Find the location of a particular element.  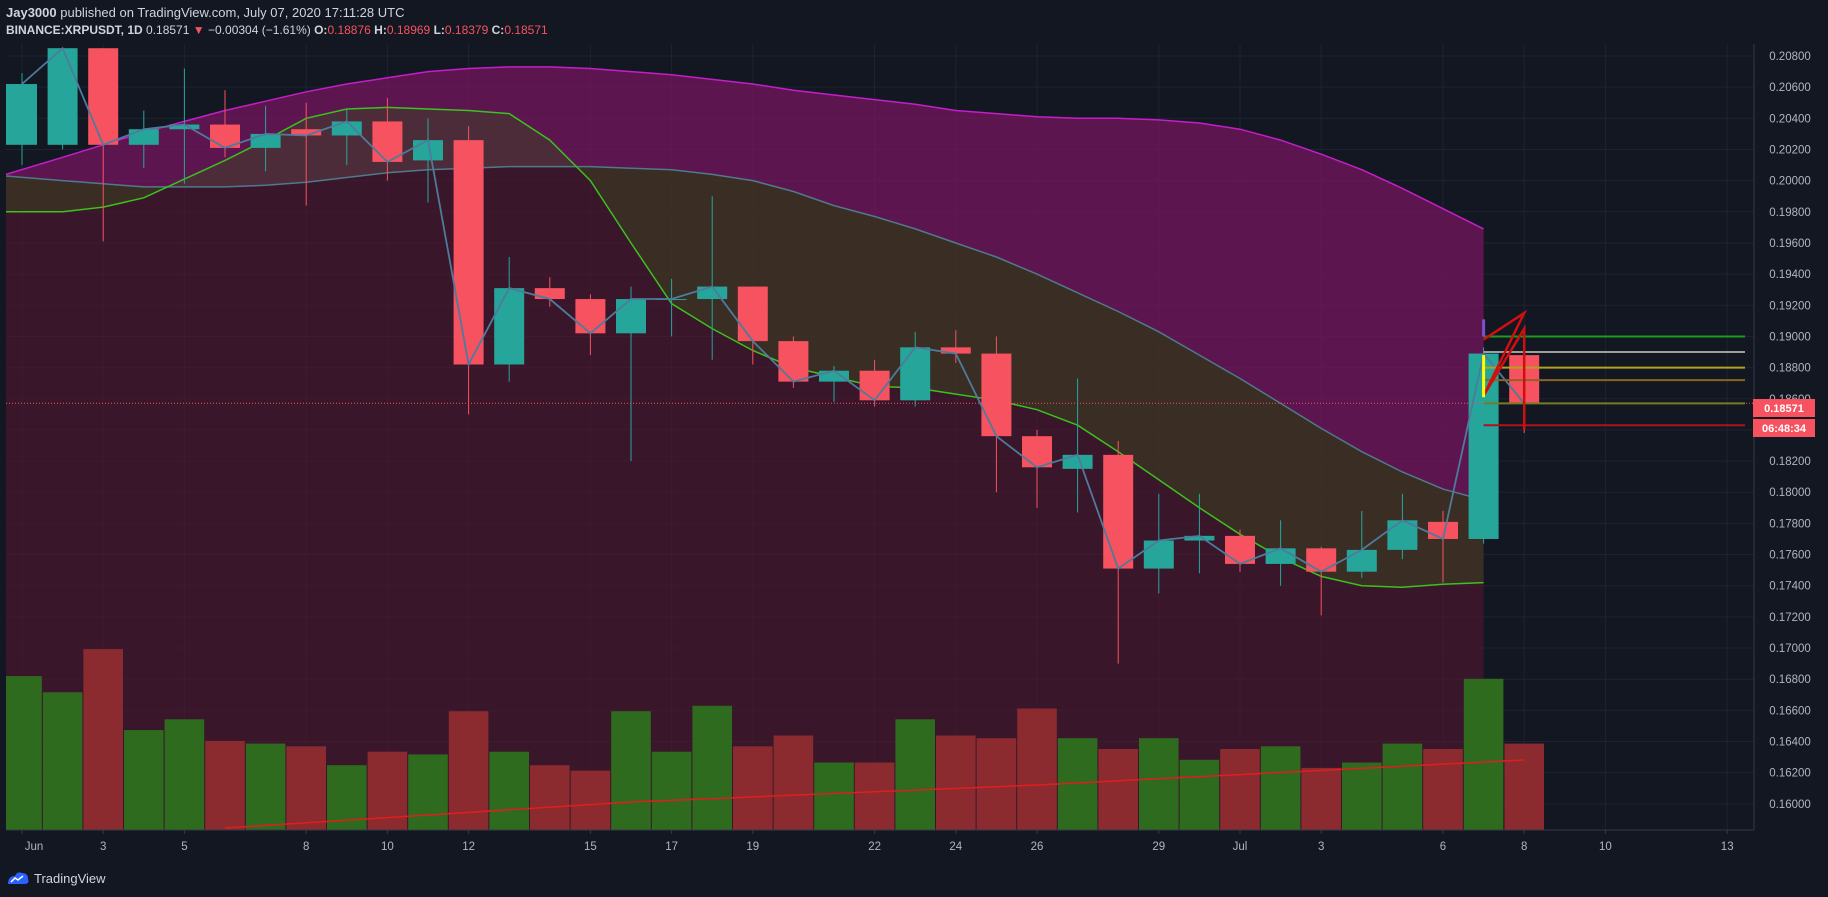

y-tick-label: 0.16400 is located at coordinates (1790, 743).